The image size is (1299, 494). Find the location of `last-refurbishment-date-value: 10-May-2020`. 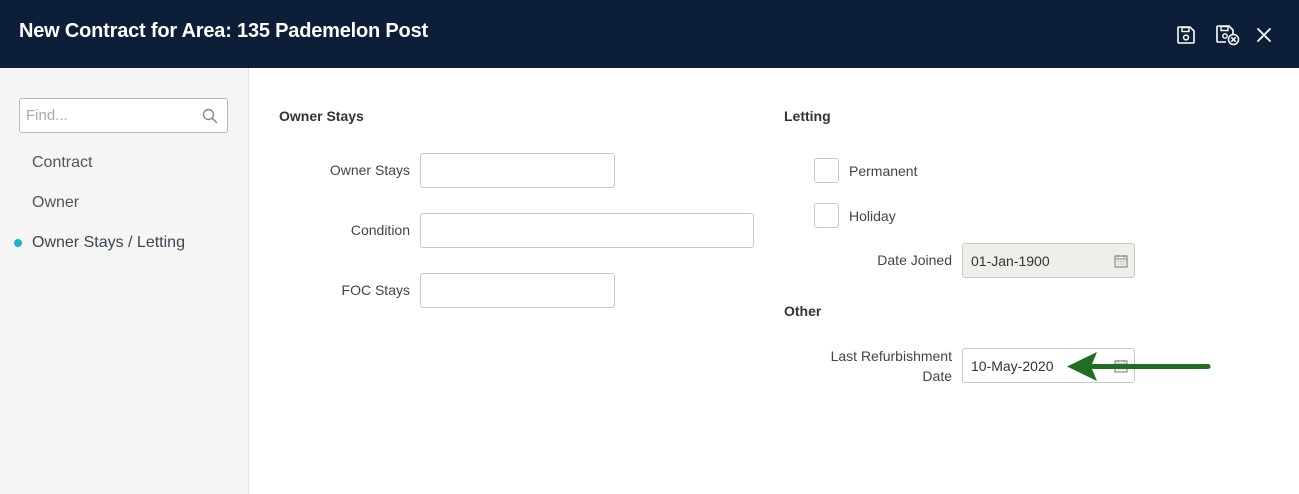

last-refurbishment-date-value: 10-May-2020 is located at coordinates (1012, 366).